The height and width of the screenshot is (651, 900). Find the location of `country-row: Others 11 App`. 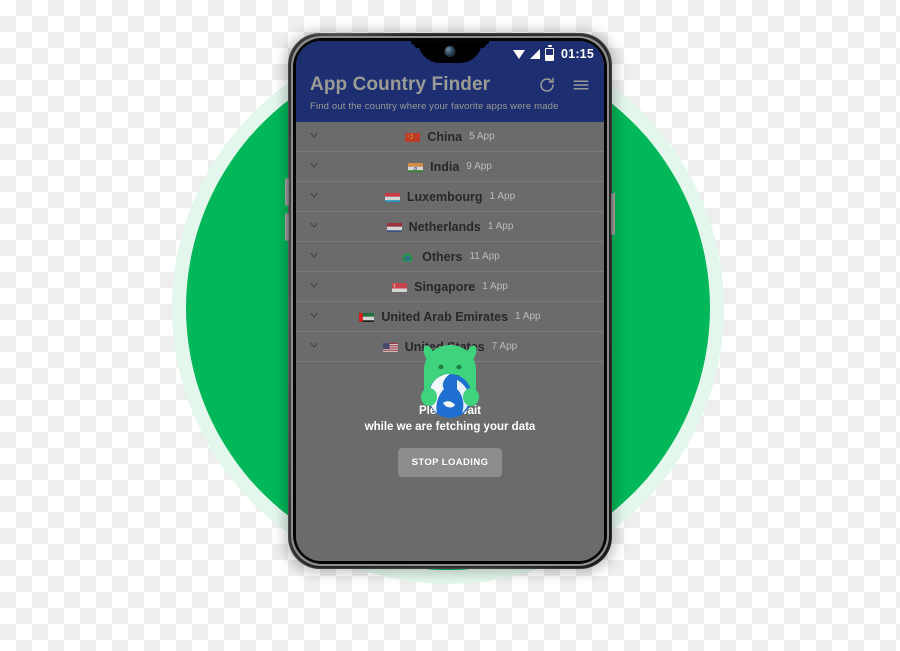

country-row: Others 11 App is located at coordinates (450, 257).